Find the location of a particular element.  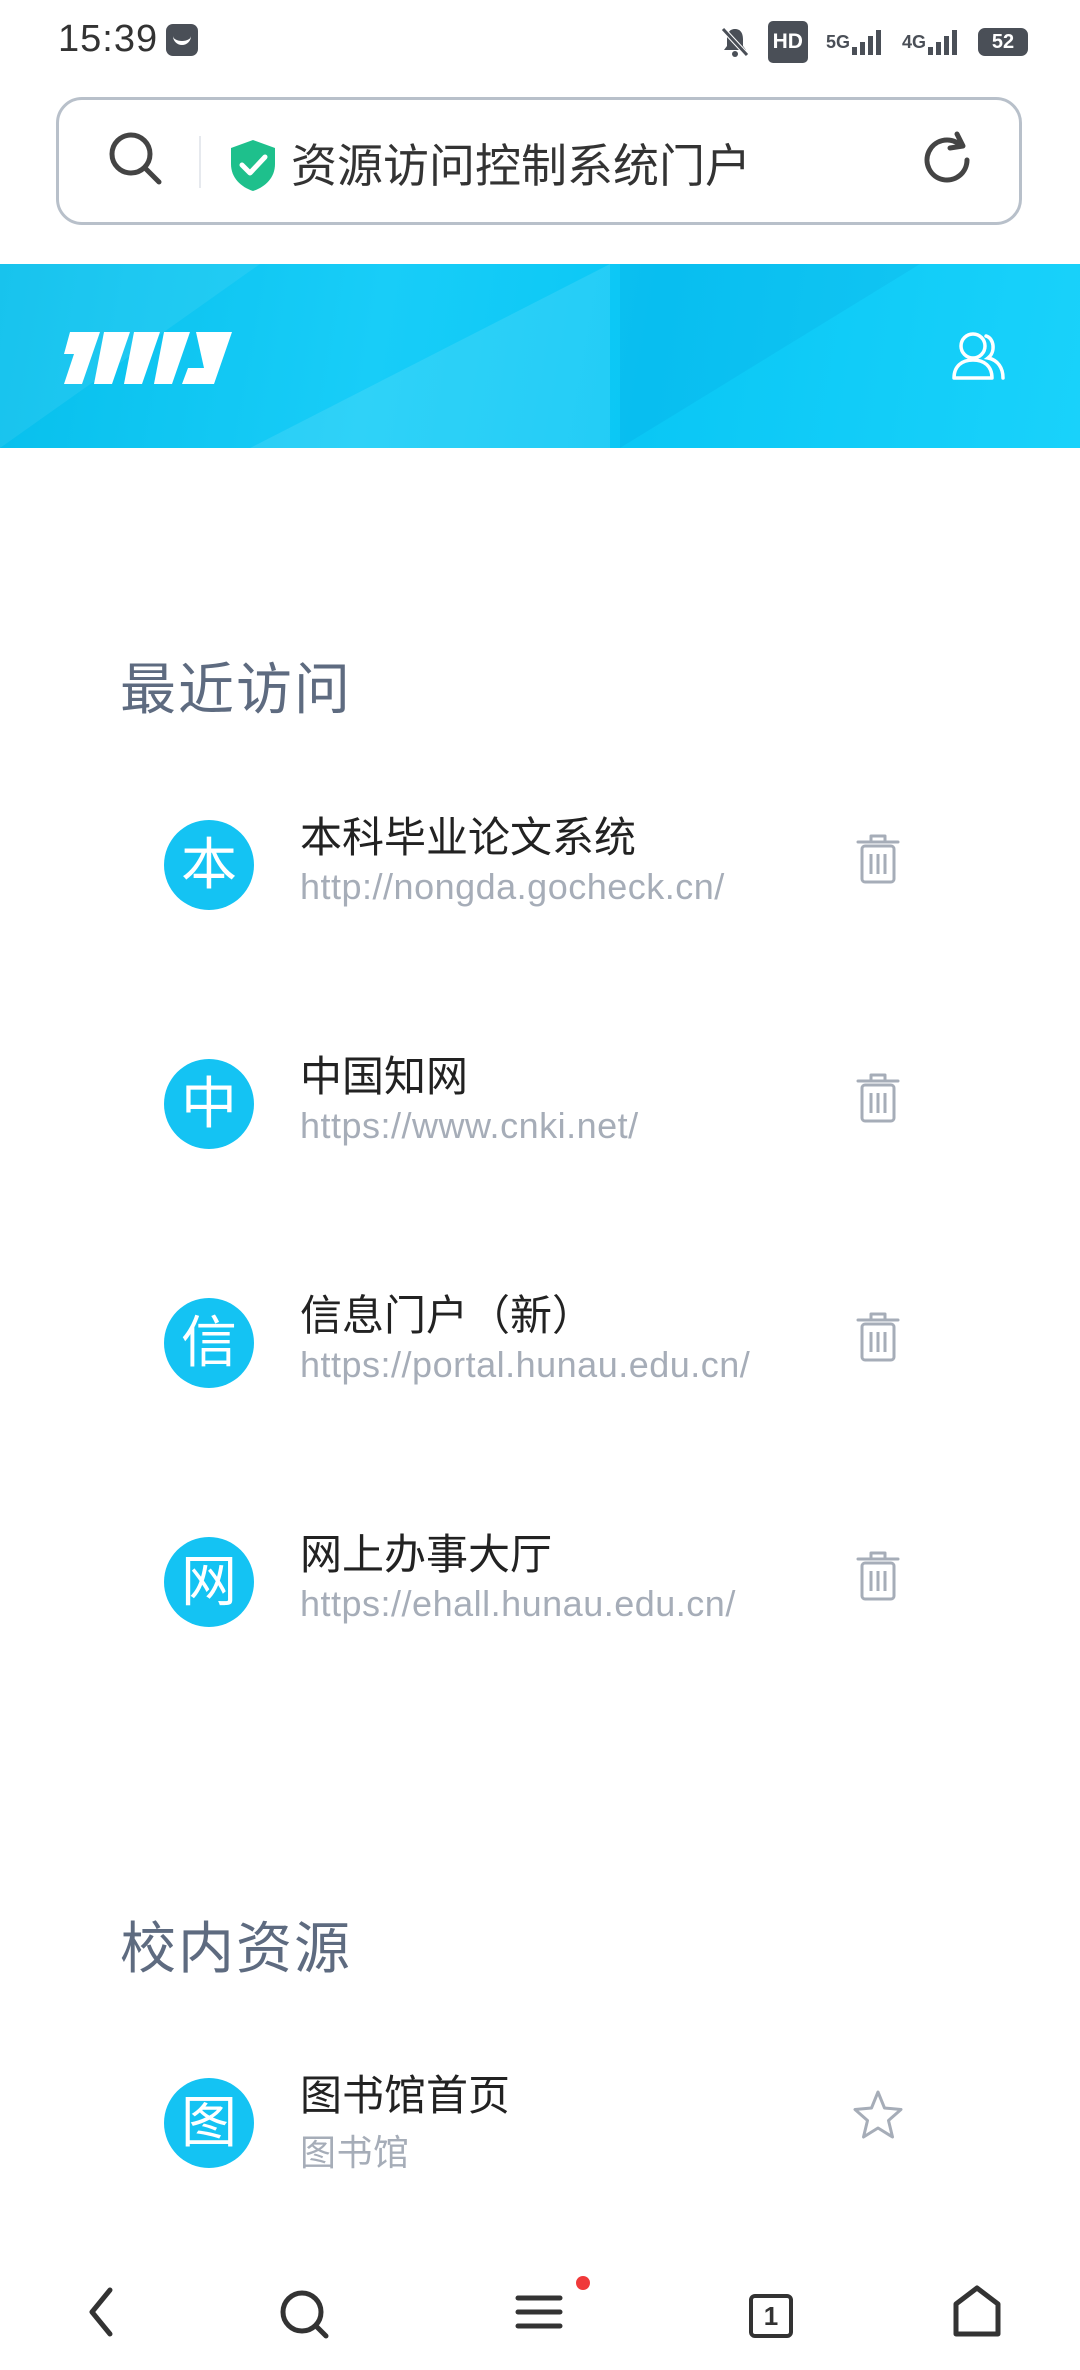

item-subtitle: 图书馆 is located at coordinates (355, 2152).